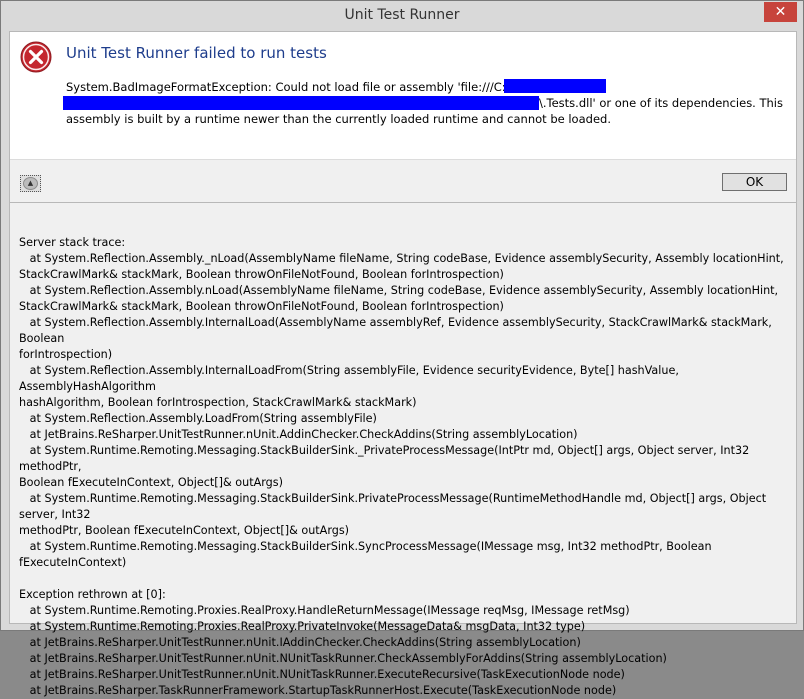 The image size is (804, 699). I want to click on error-circle-x-icon, so click(36, 57).